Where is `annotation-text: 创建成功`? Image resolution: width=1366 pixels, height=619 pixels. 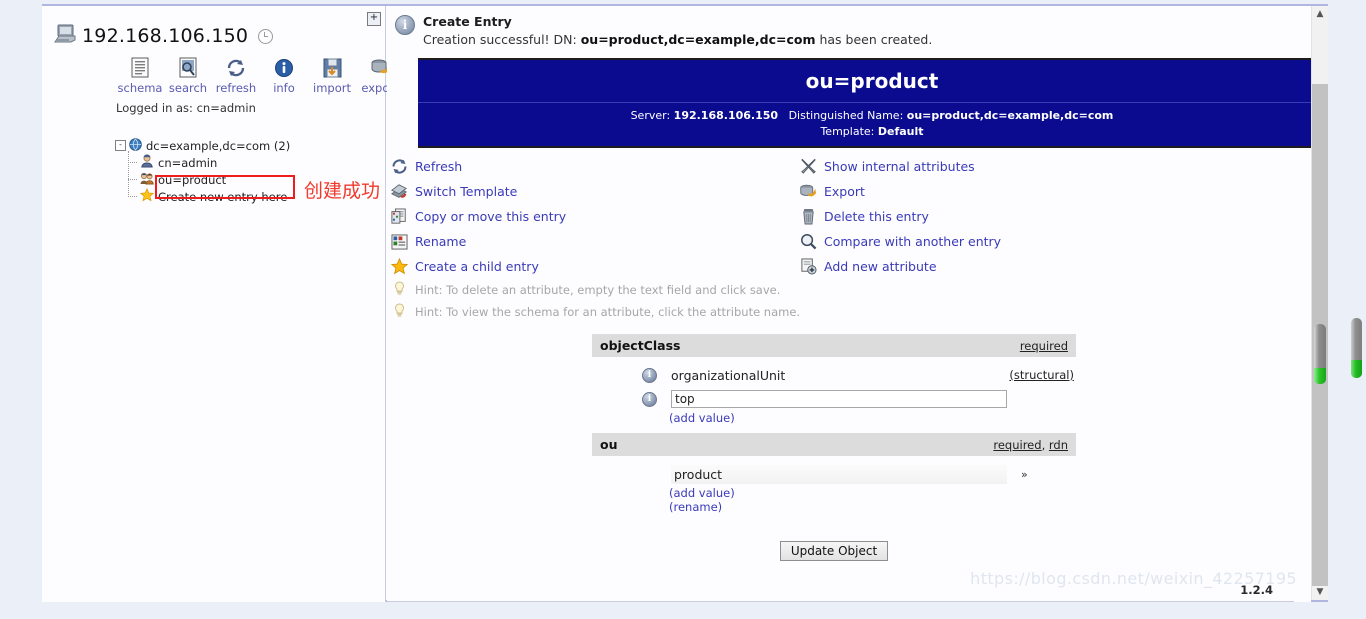
annotation-text: 创建成功 is located at coordinates (342, 191).